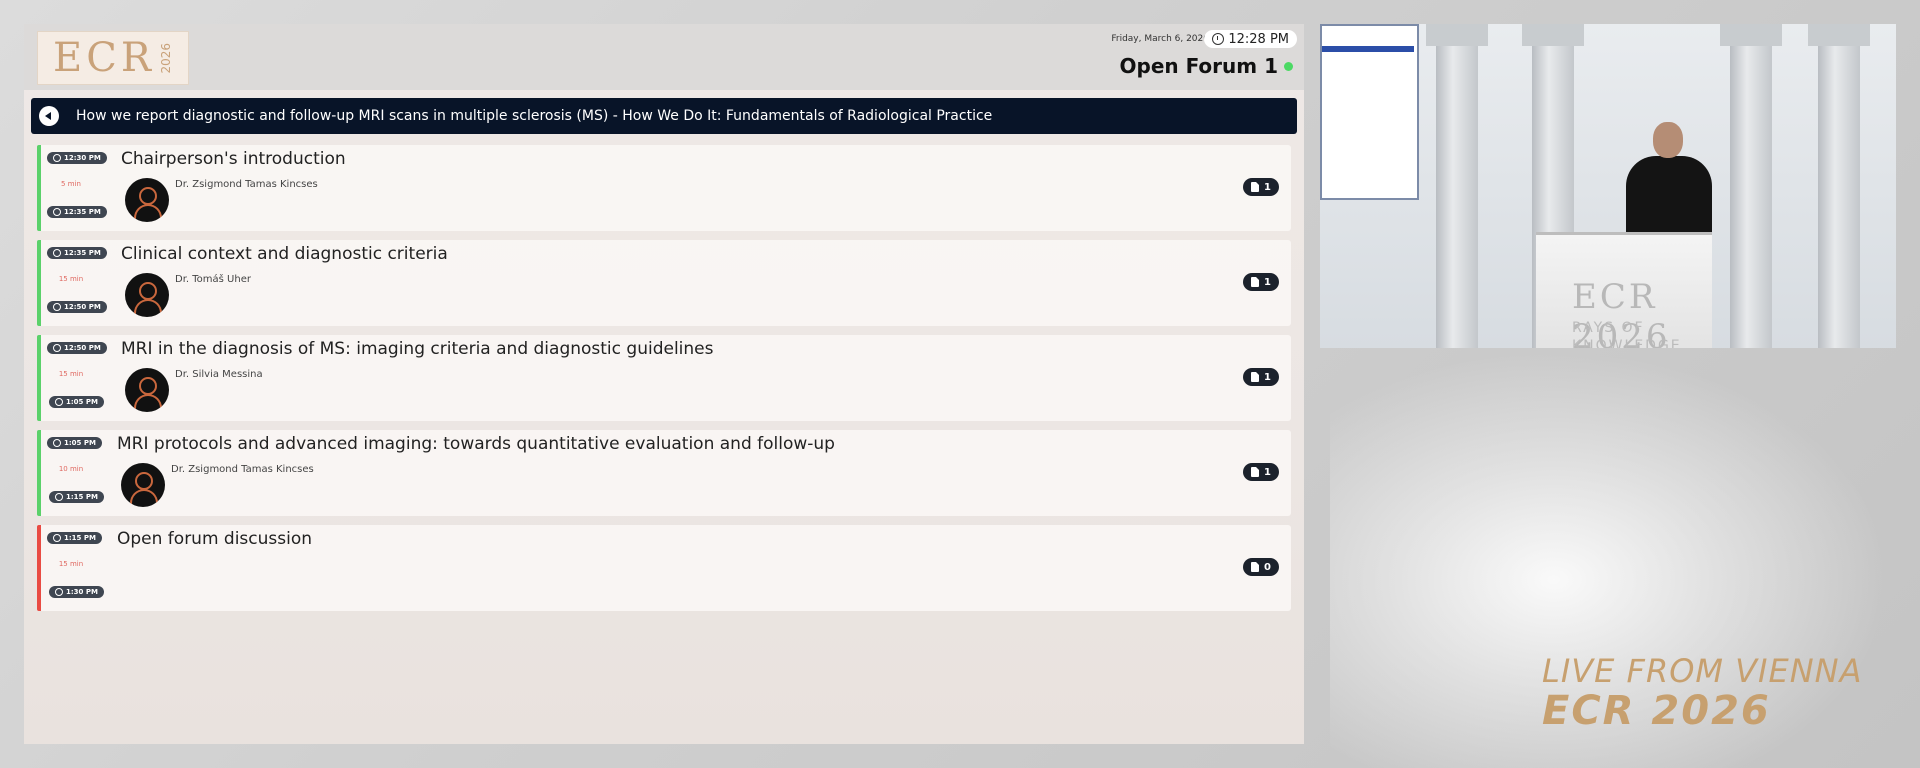  I want to click on start-time: 12:30 PM, so click(82, 158).